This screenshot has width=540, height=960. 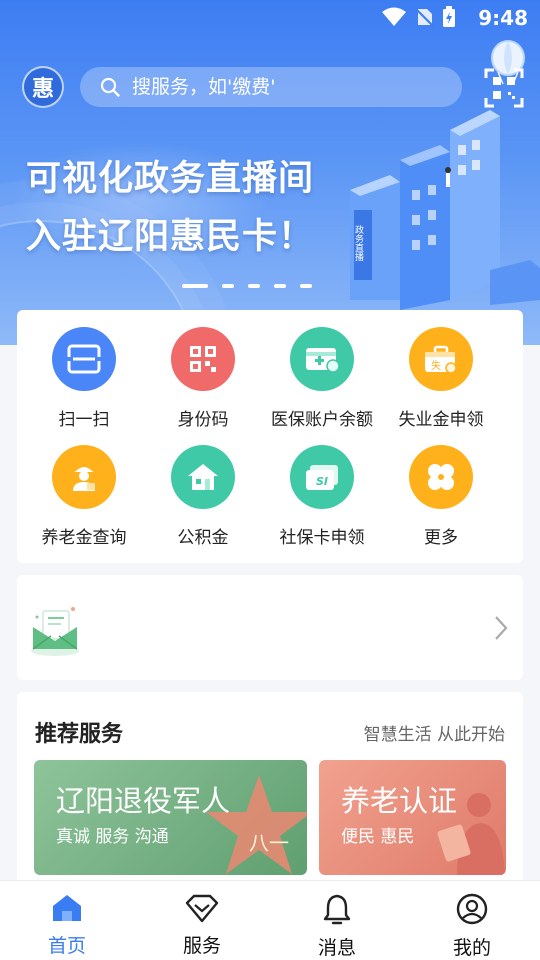 I want to click on search-bar, so click(x=271, y=87).